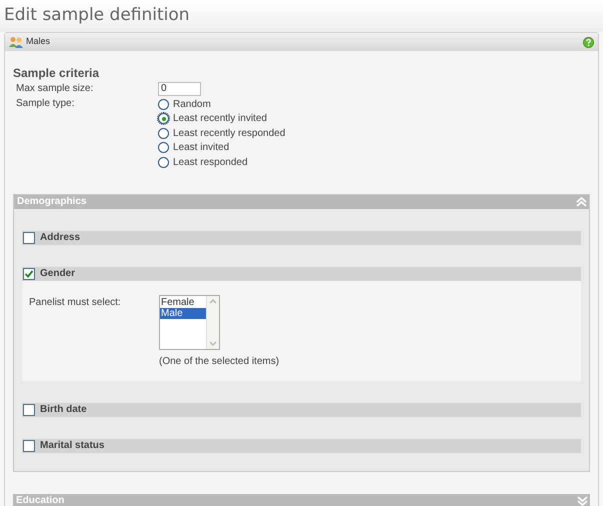 The height and width of the screenshot is (506, 603). I want to click on group-title: Marital status, so click(72, 446).